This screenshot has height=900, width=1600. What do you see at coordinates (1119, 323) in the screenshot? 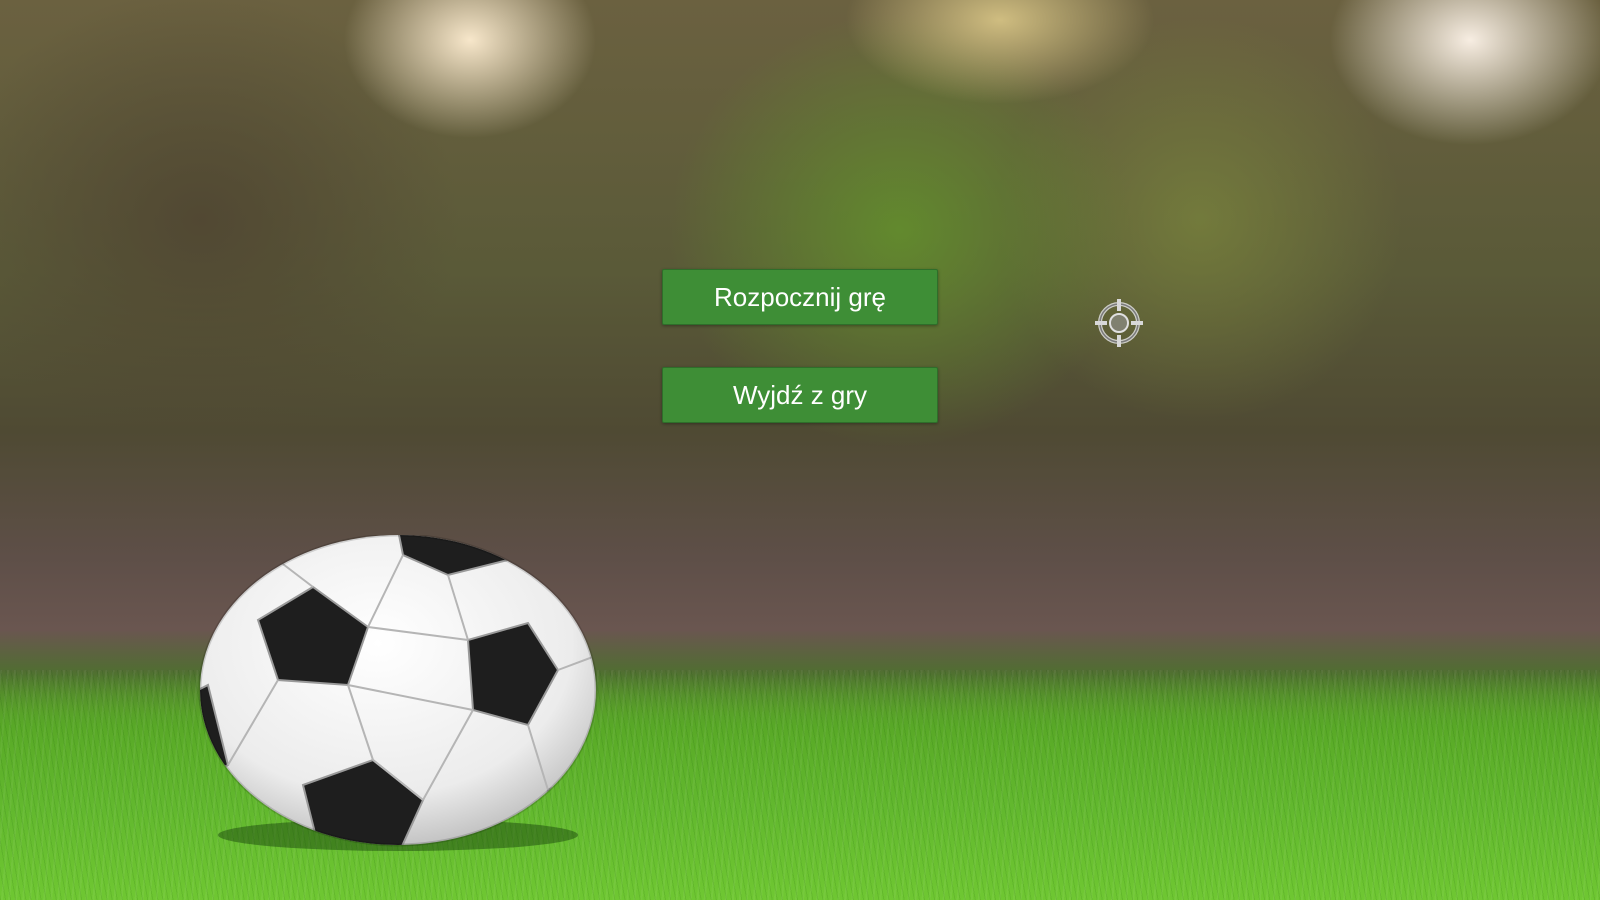
I see `crosshair-icon` at bounding box center [1119, 323].